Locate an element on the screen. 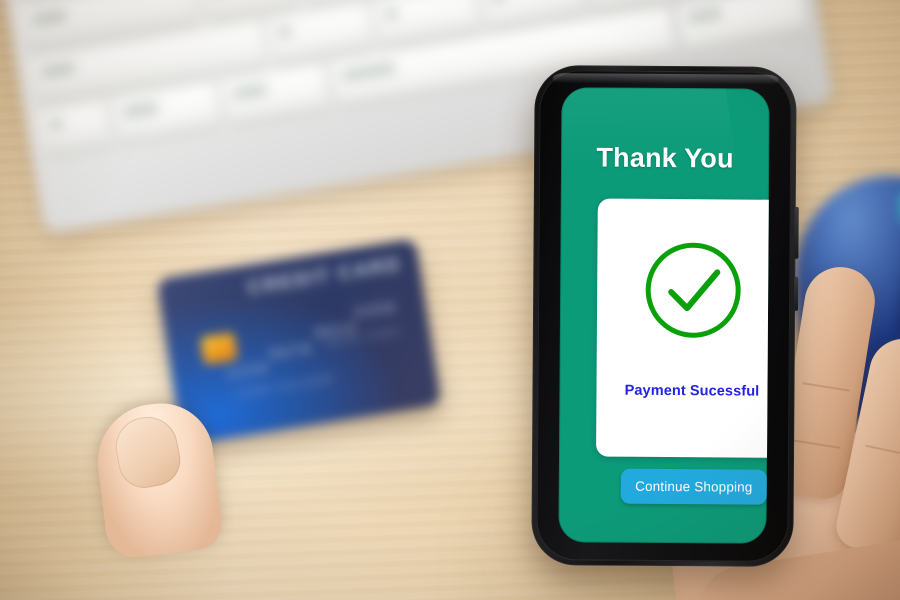 This screenshot has width=900, height=600. confirmation-card: Payment Sucessful is located at coordinates (683, 328).